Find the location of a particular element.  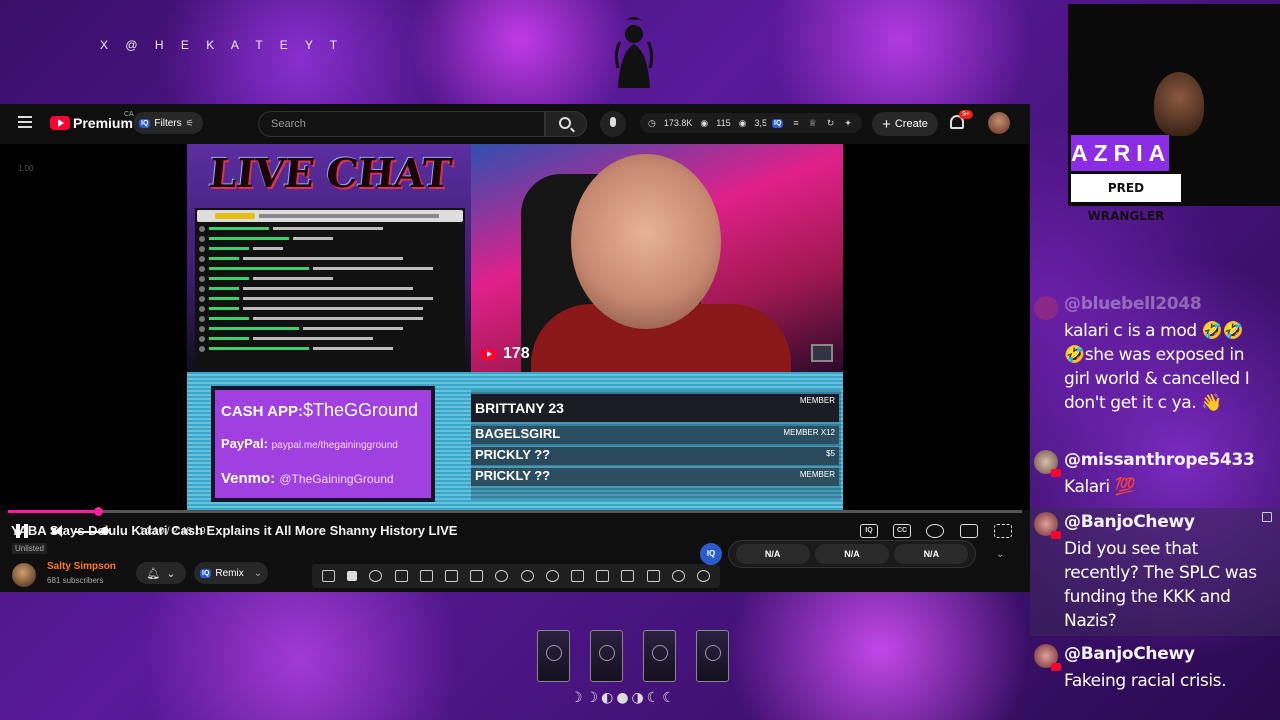

broadcast-icon is located at coordinates (376, 576).